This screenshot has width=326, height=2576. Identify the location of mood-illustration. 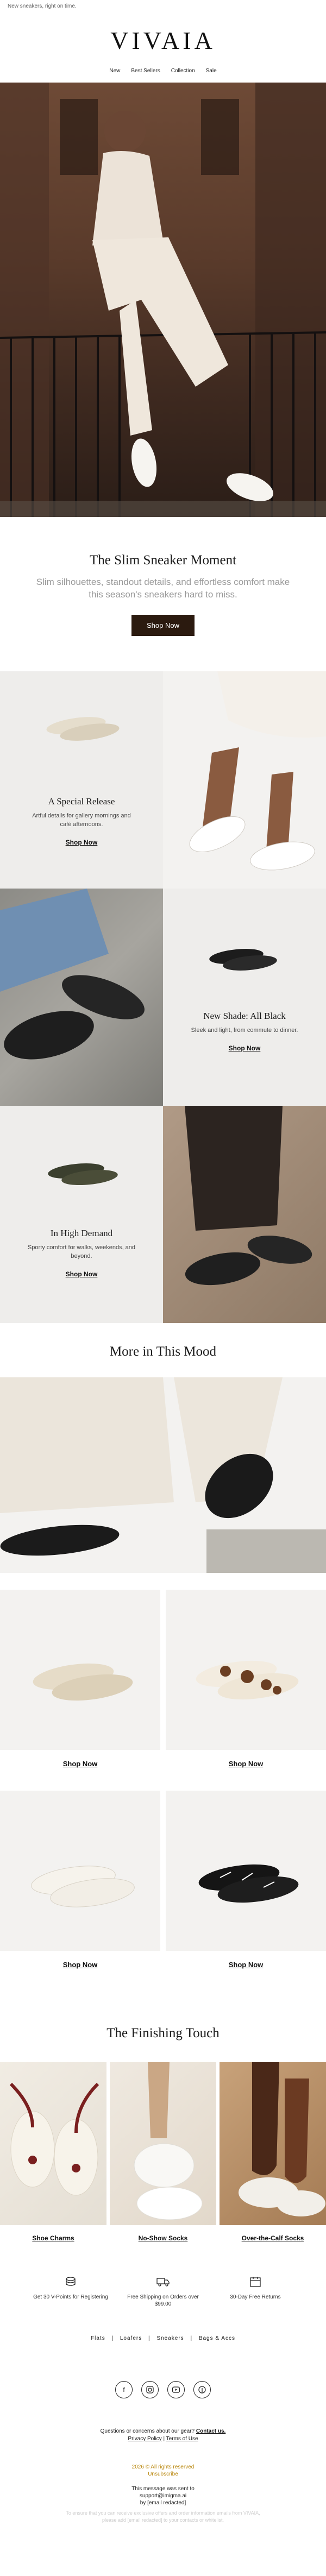
(163, 1475).